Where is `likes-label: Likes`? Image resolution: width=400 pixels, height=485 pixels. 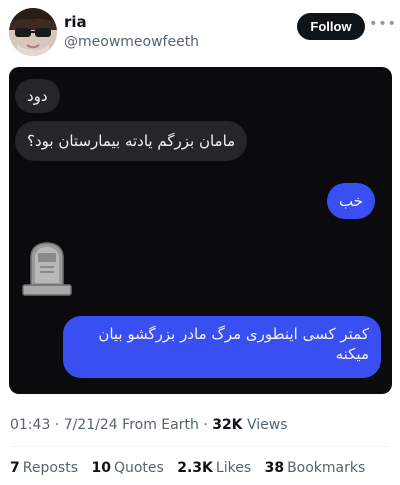 likes-label: Likes is located at coordinates (233, 468).